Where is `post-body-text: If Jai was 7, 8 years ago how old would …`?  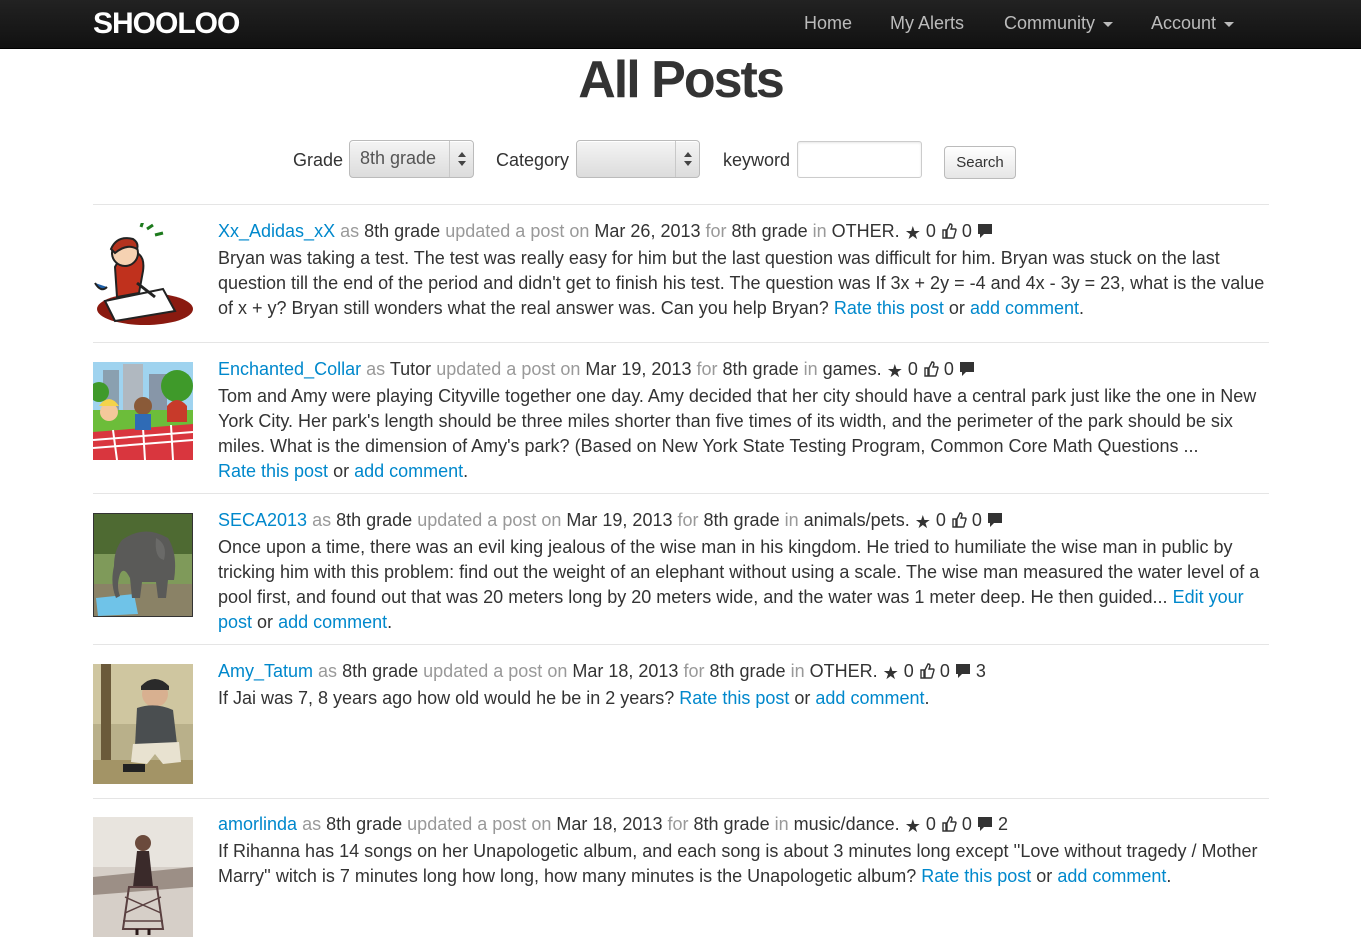 post-body-text: If Jai was 7, 8 years ago how old would … is located at coordinates (446, 698).